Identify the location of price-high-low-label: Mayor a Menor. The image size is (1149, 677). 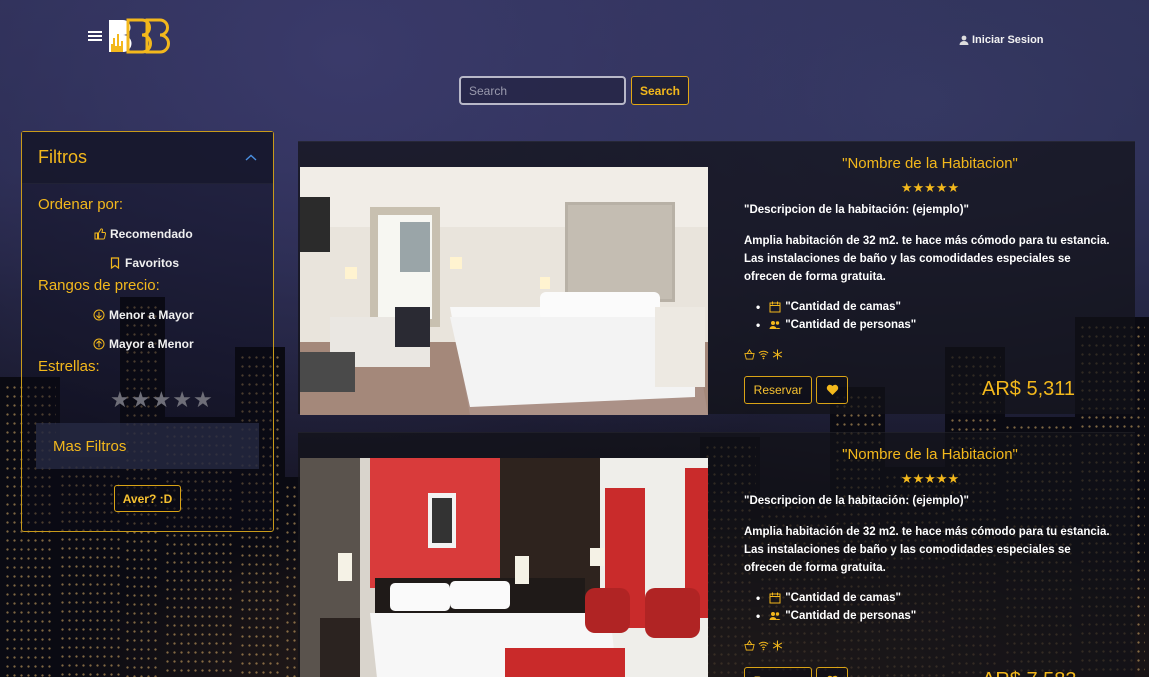
(151, 344).